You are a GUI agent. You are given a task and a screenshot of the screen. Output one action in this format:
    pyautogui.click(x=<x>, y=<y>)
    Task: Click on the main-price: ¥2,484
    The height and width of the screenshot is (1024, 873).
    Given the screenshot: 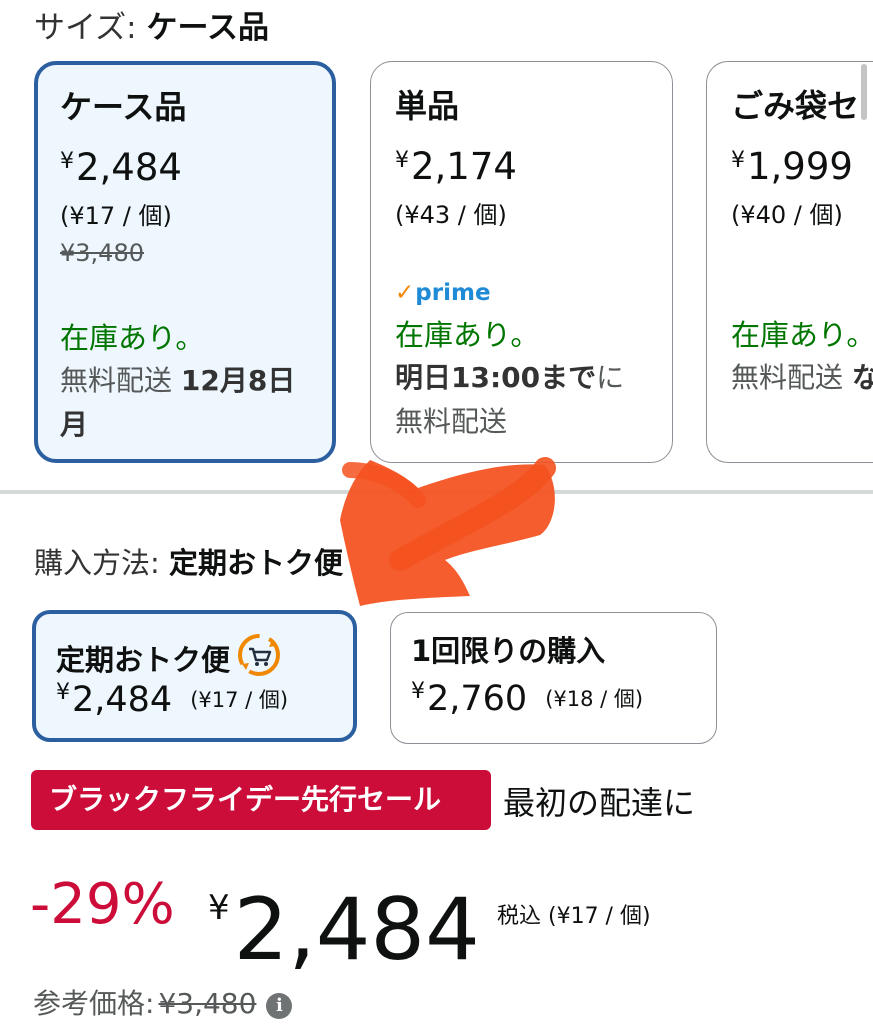 What is the action you would take?
    pyautogui.click(x=344, y=930)
    